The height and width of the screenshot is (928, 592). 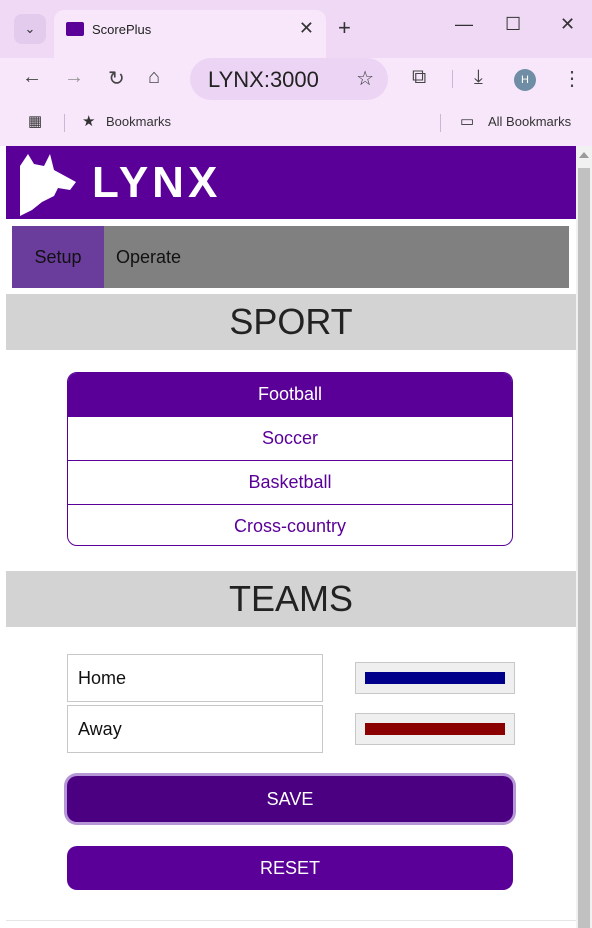 I want to click on lynx-logo-icon, so click(x=48, y=185).